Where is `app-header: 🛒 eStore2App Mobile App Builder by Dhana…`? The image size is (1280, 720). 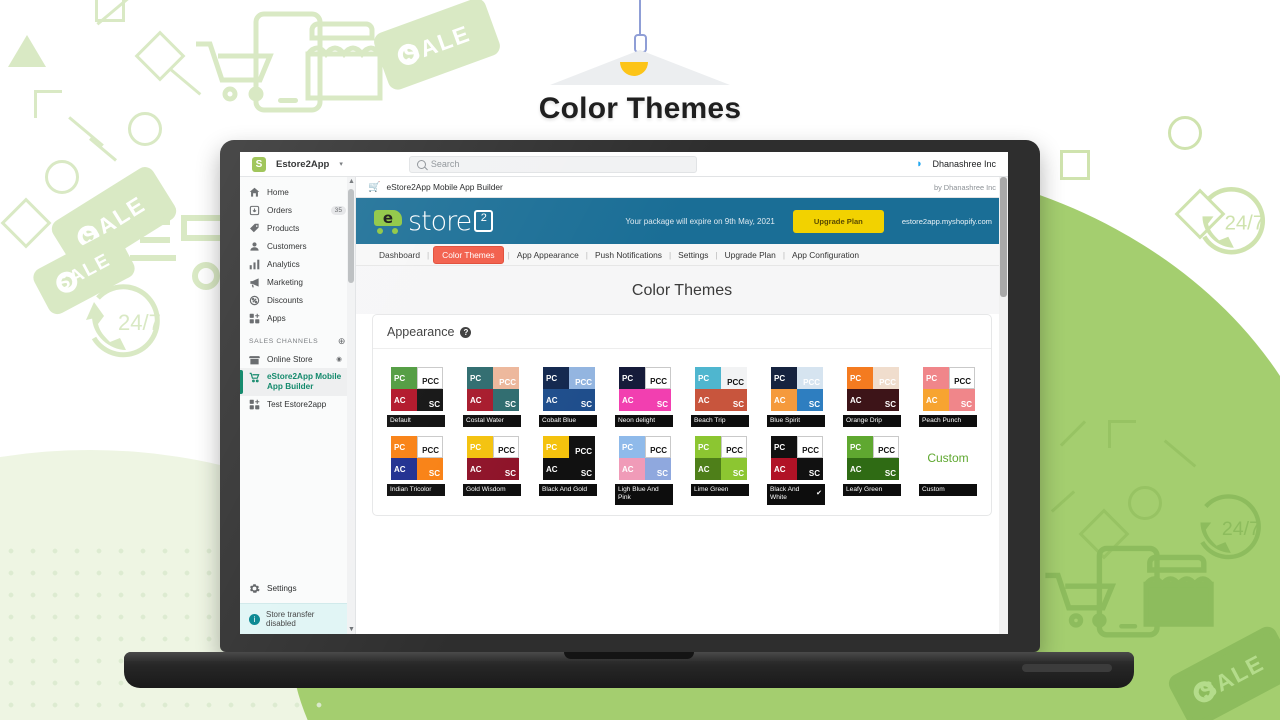
app-header: 🛒 eStore2App Mobile App Builder by Dhana… is located at coordinates (682, 187).